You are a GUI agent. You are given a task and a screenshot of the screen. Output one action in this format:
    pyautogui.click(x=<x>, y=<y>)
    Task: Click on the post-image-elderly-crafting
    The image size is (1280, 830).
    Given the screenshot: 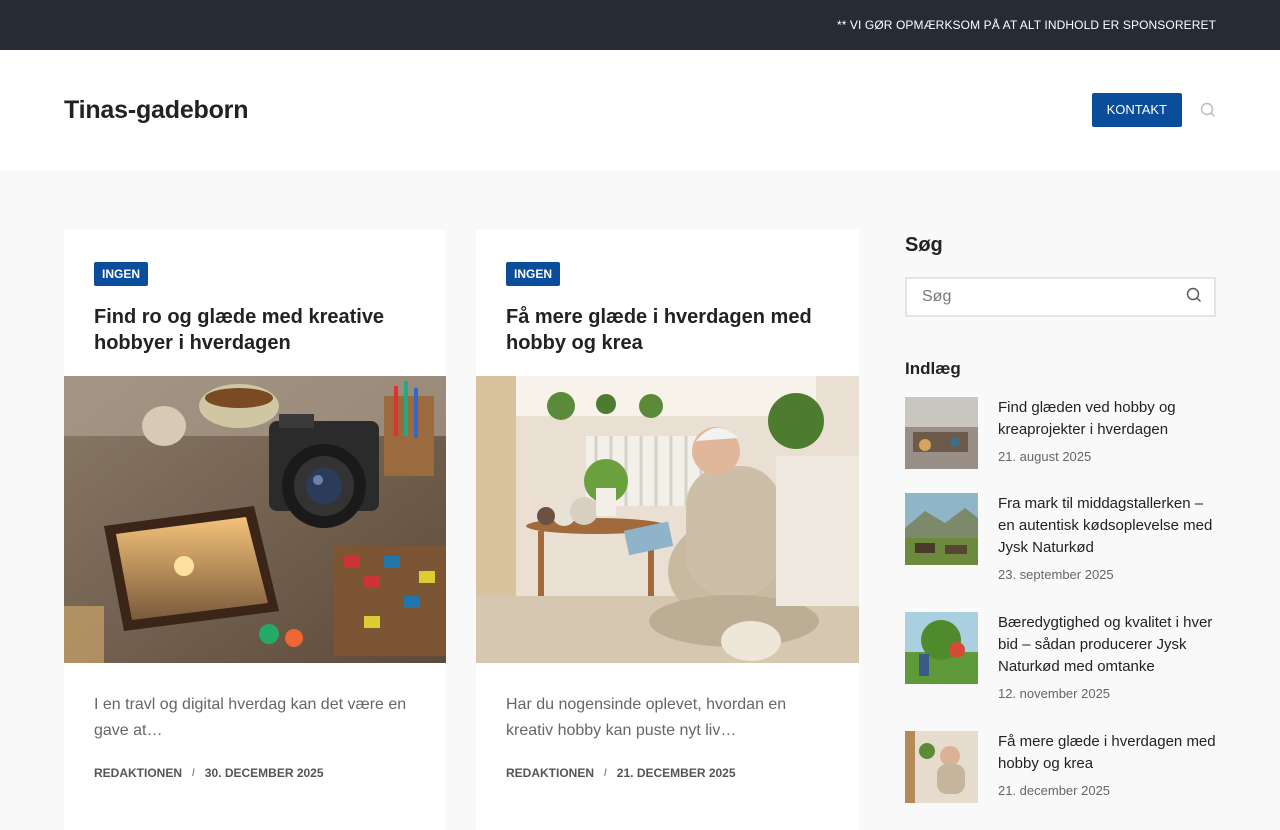 What is the action you would take?
    pyautogui.click(x=667, y=519)
    